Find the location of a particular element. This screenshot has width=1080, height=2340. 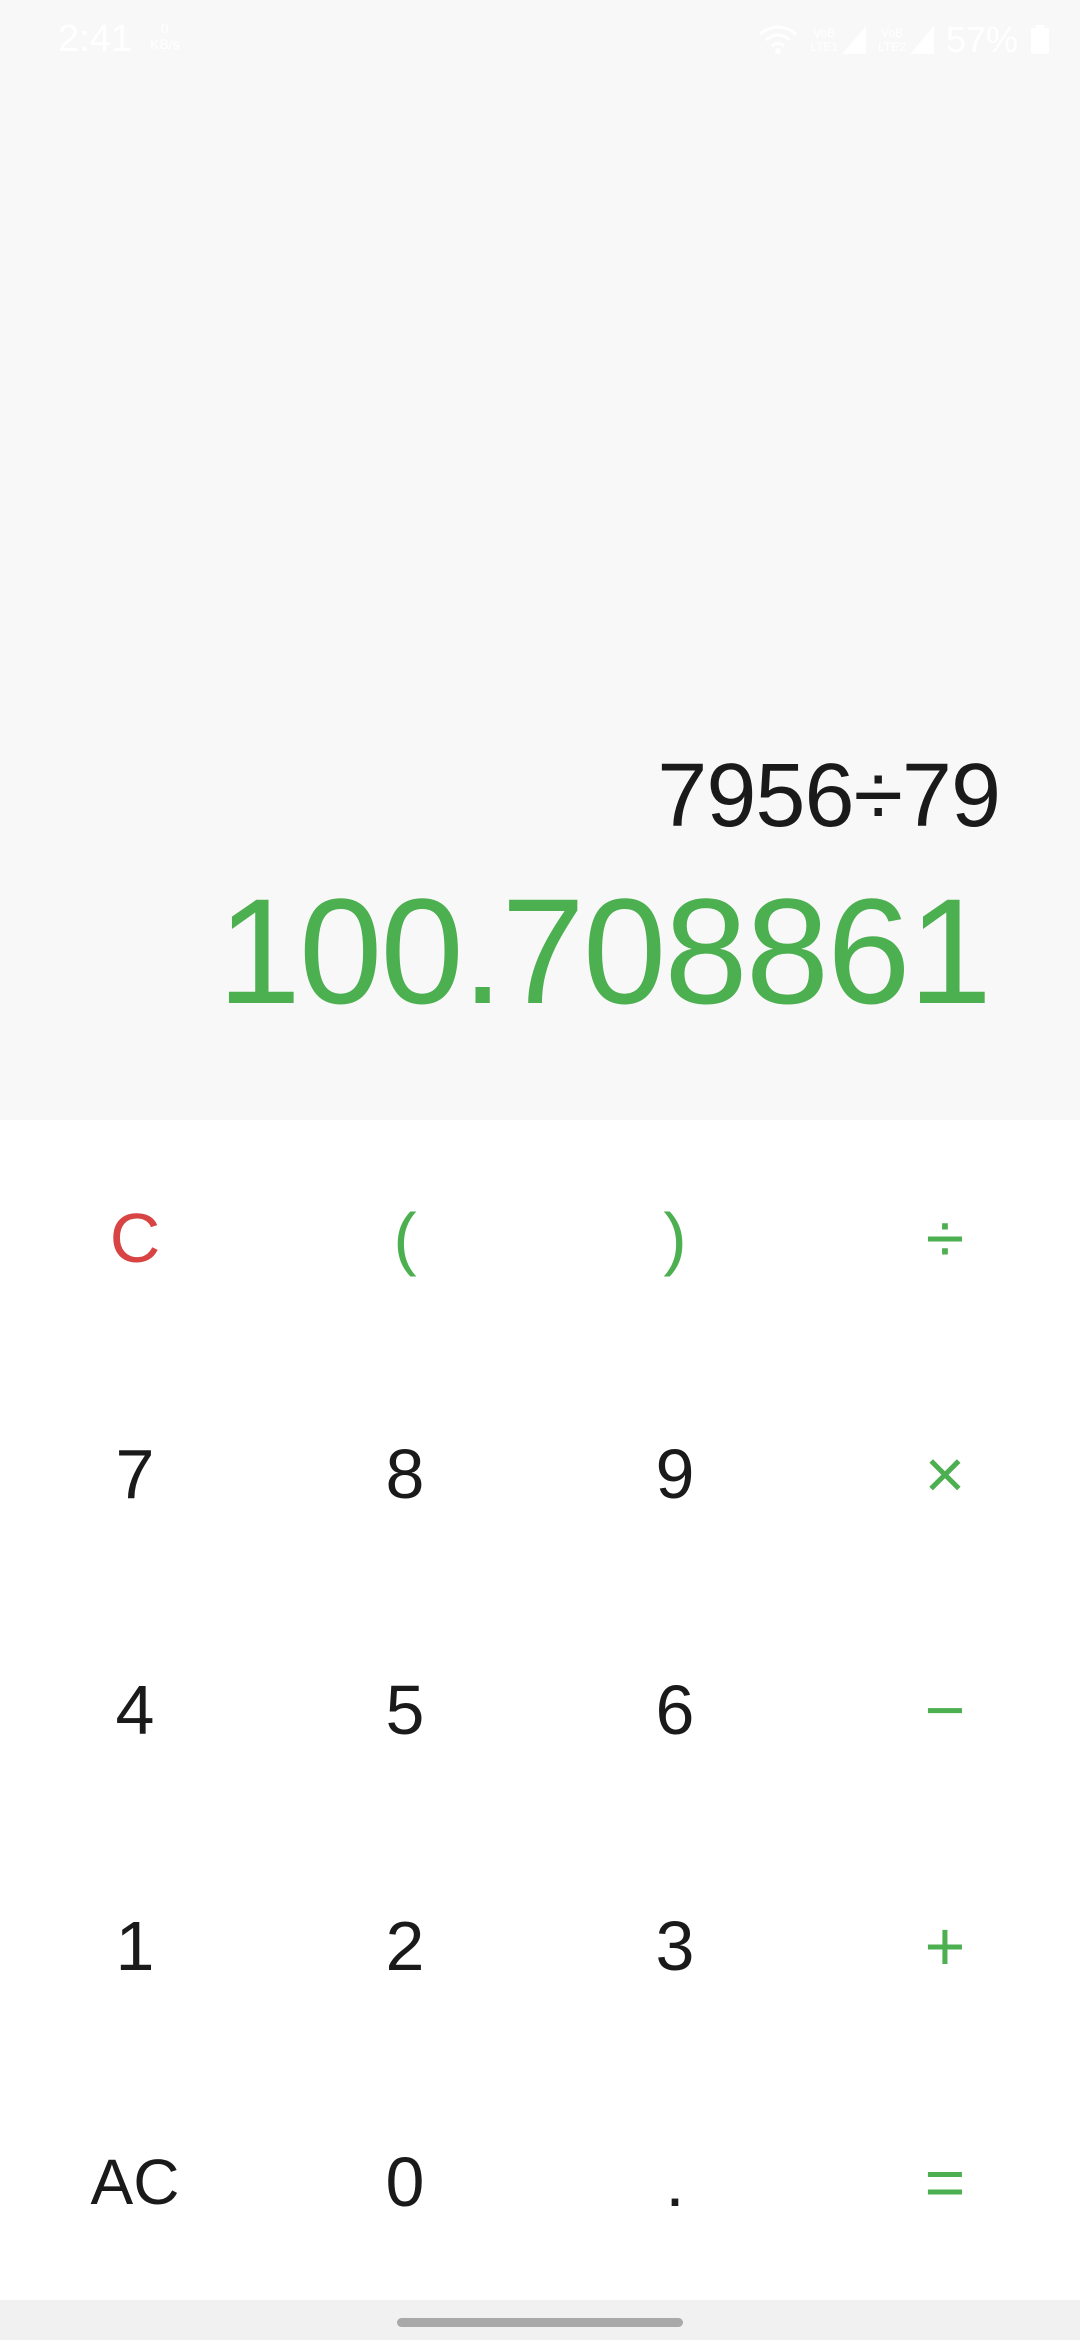

digit-5-button: 5 is located at coordinates (405, 1710).